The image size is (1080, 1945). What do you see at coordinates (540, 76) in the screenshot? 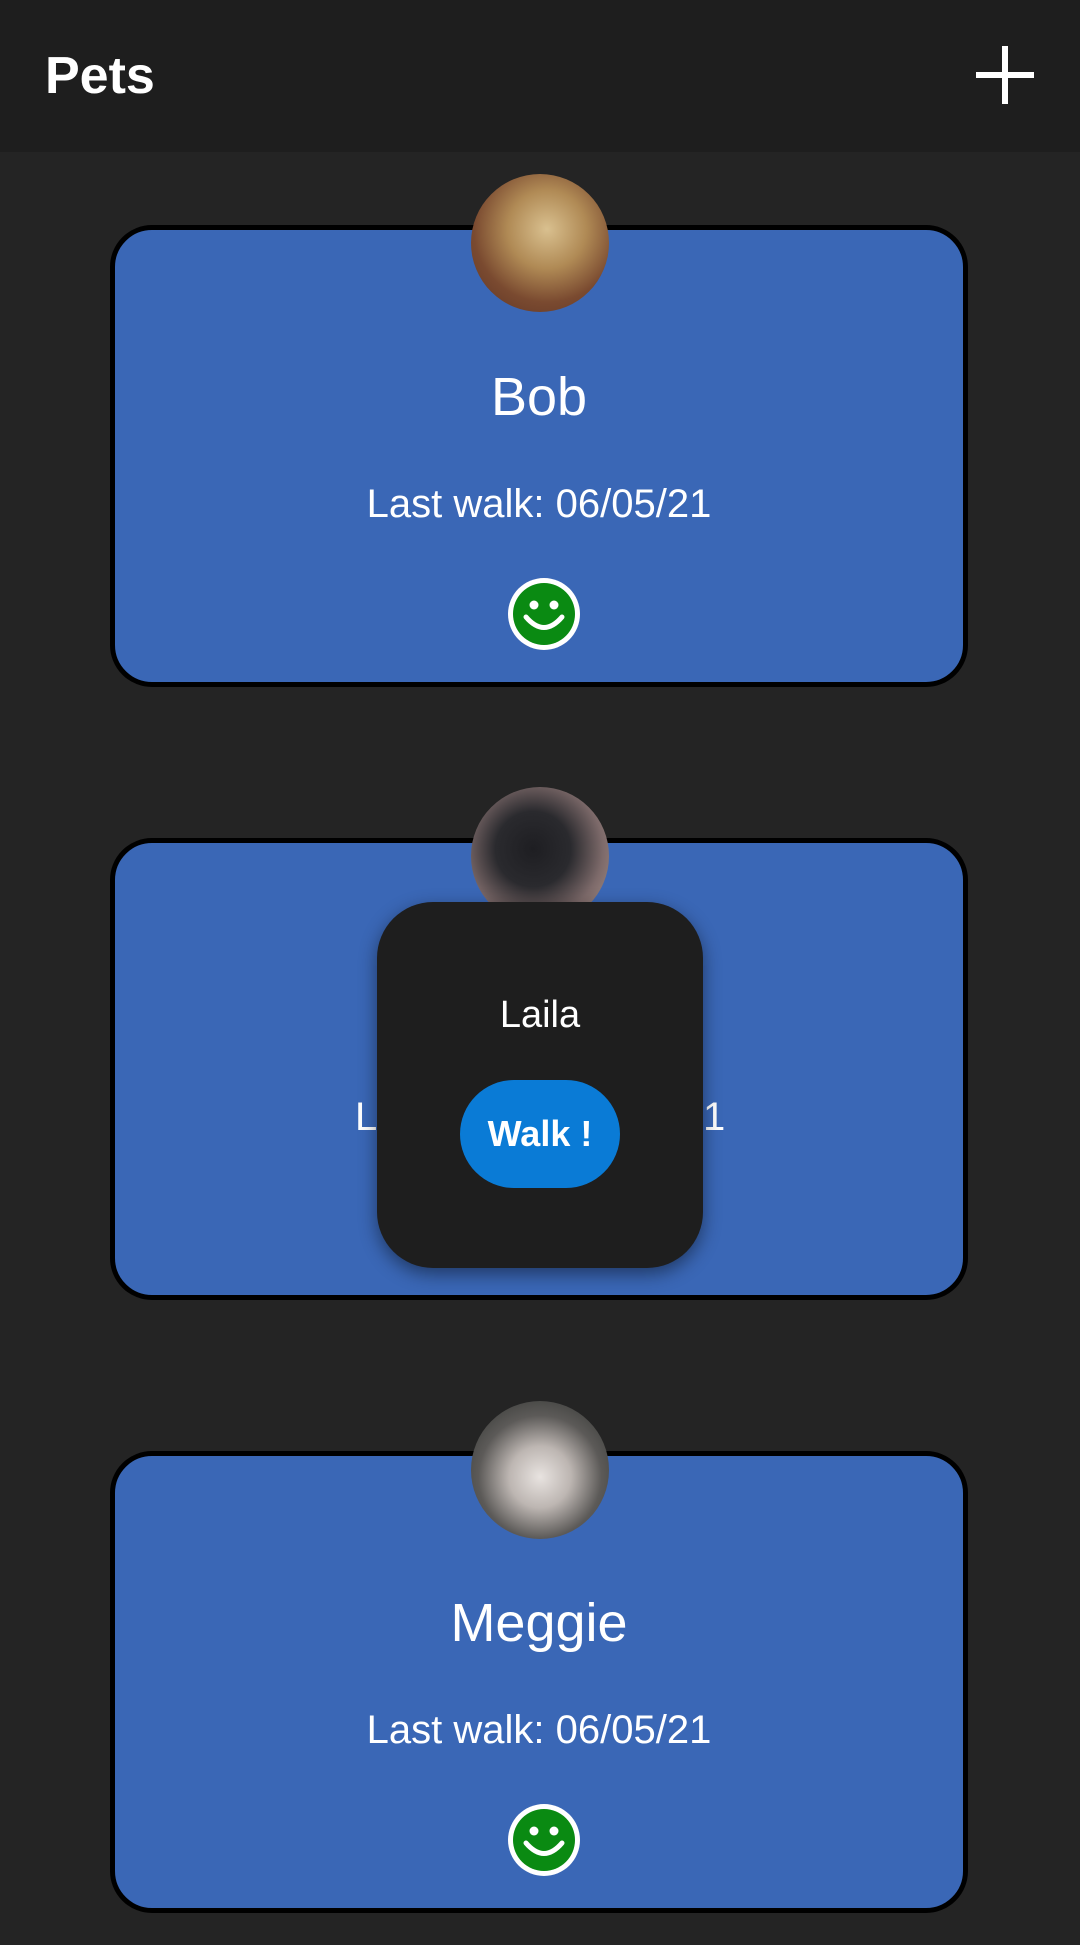
I see `app-bar: Pets` at bounding box center [540, 76].